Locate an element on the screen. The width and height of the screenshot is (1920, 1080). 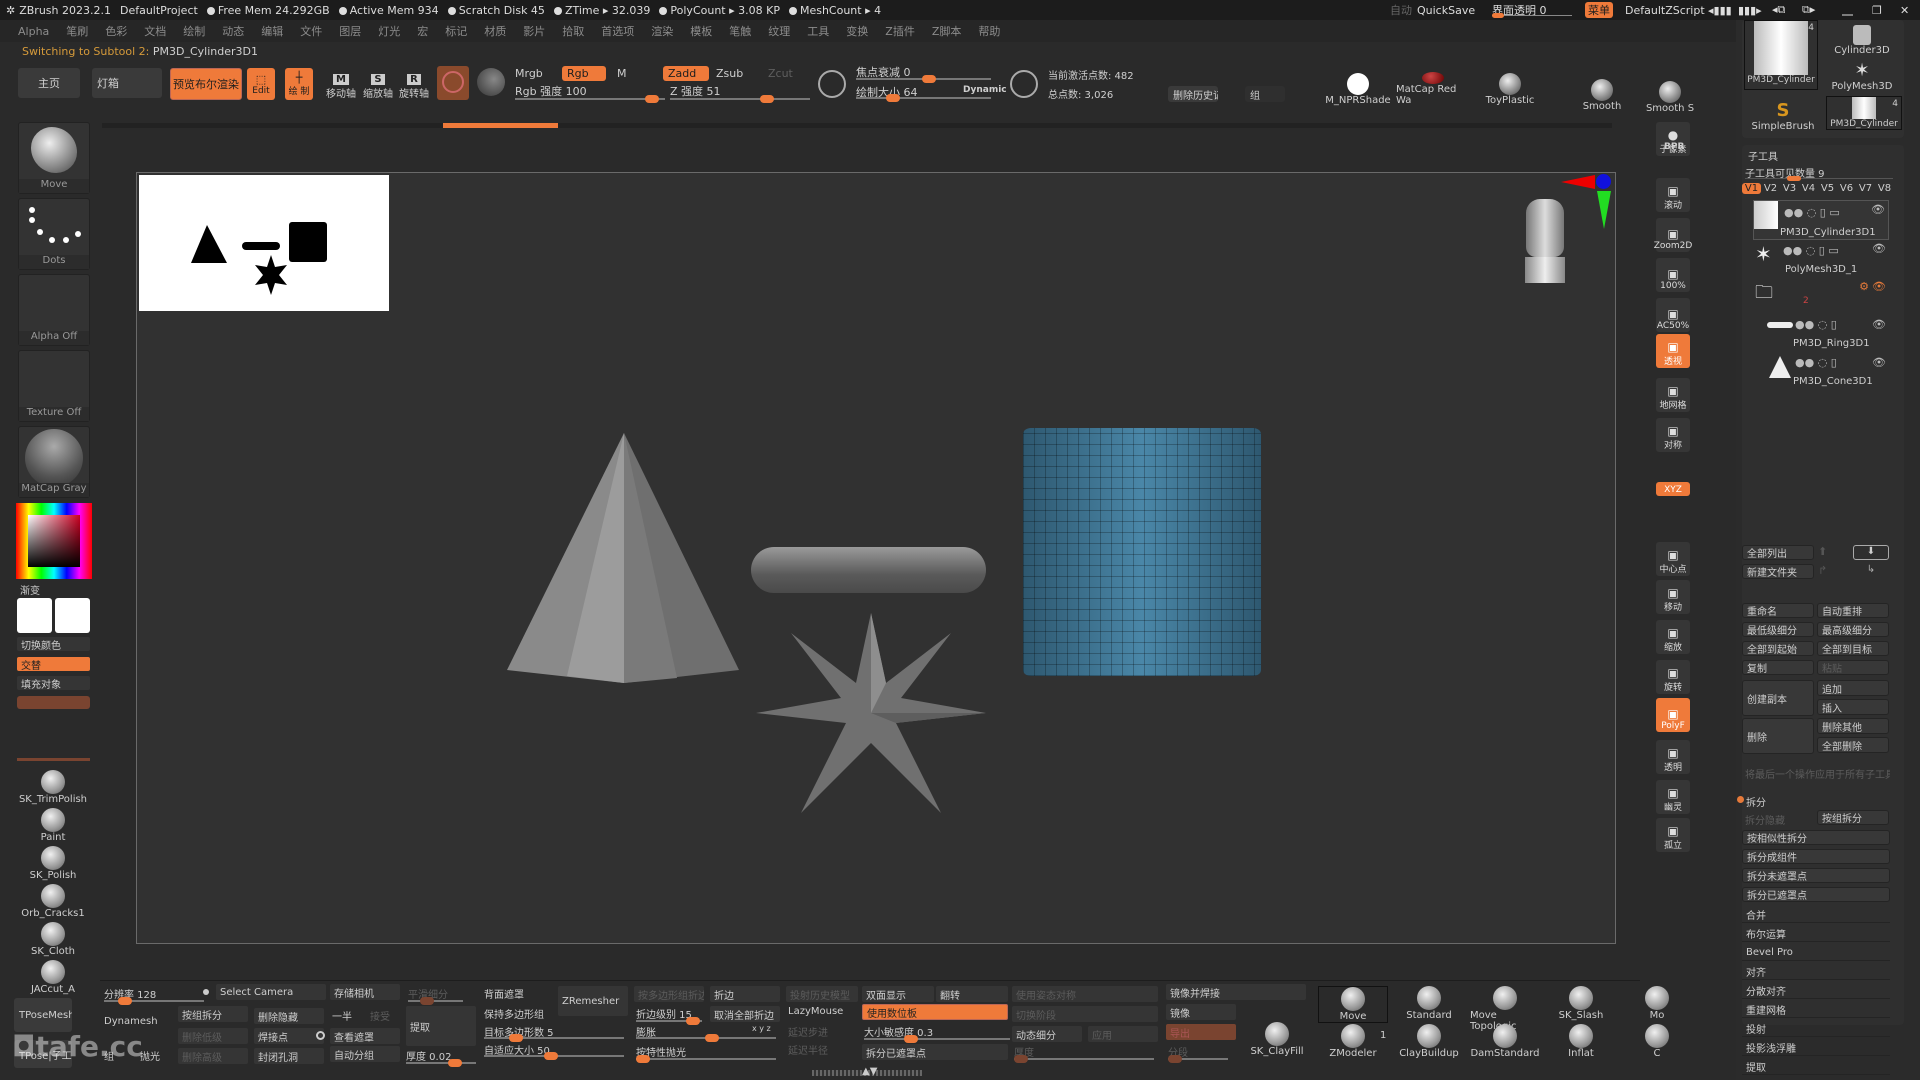
project-history-button: 投射历史模型 is located at coordinates (822, 994).